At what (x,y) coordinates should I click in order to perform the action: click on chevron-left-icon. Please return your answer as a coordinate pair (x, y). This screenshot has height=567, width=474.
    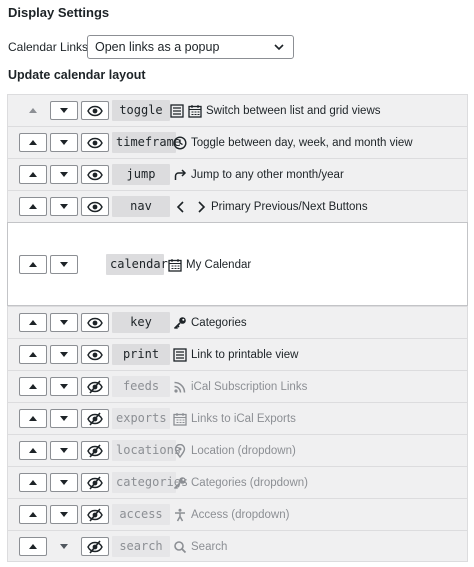
    Looking at the image, I should click on (181, 207).